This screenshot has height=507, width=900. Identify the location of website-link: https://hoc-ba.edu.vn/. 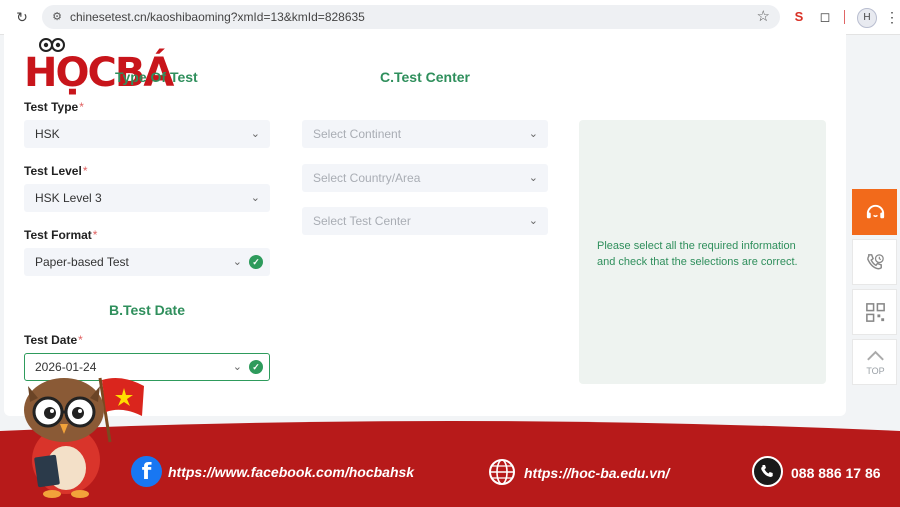
(596, 473).